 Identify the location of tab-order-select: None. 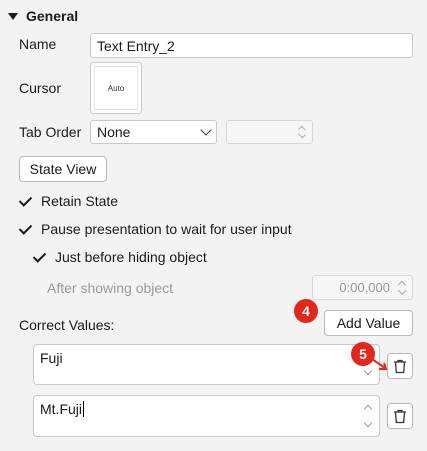
(153, 132).